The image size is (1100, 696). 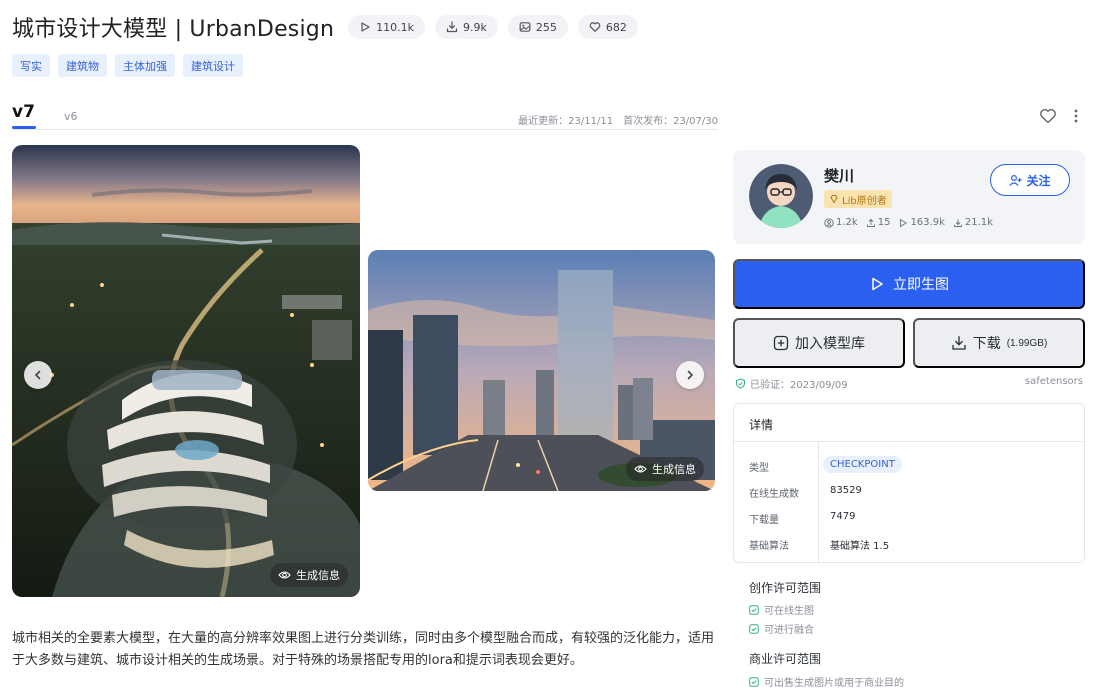 I want to click on like-count-value: 682, so click(x=616, y=27).